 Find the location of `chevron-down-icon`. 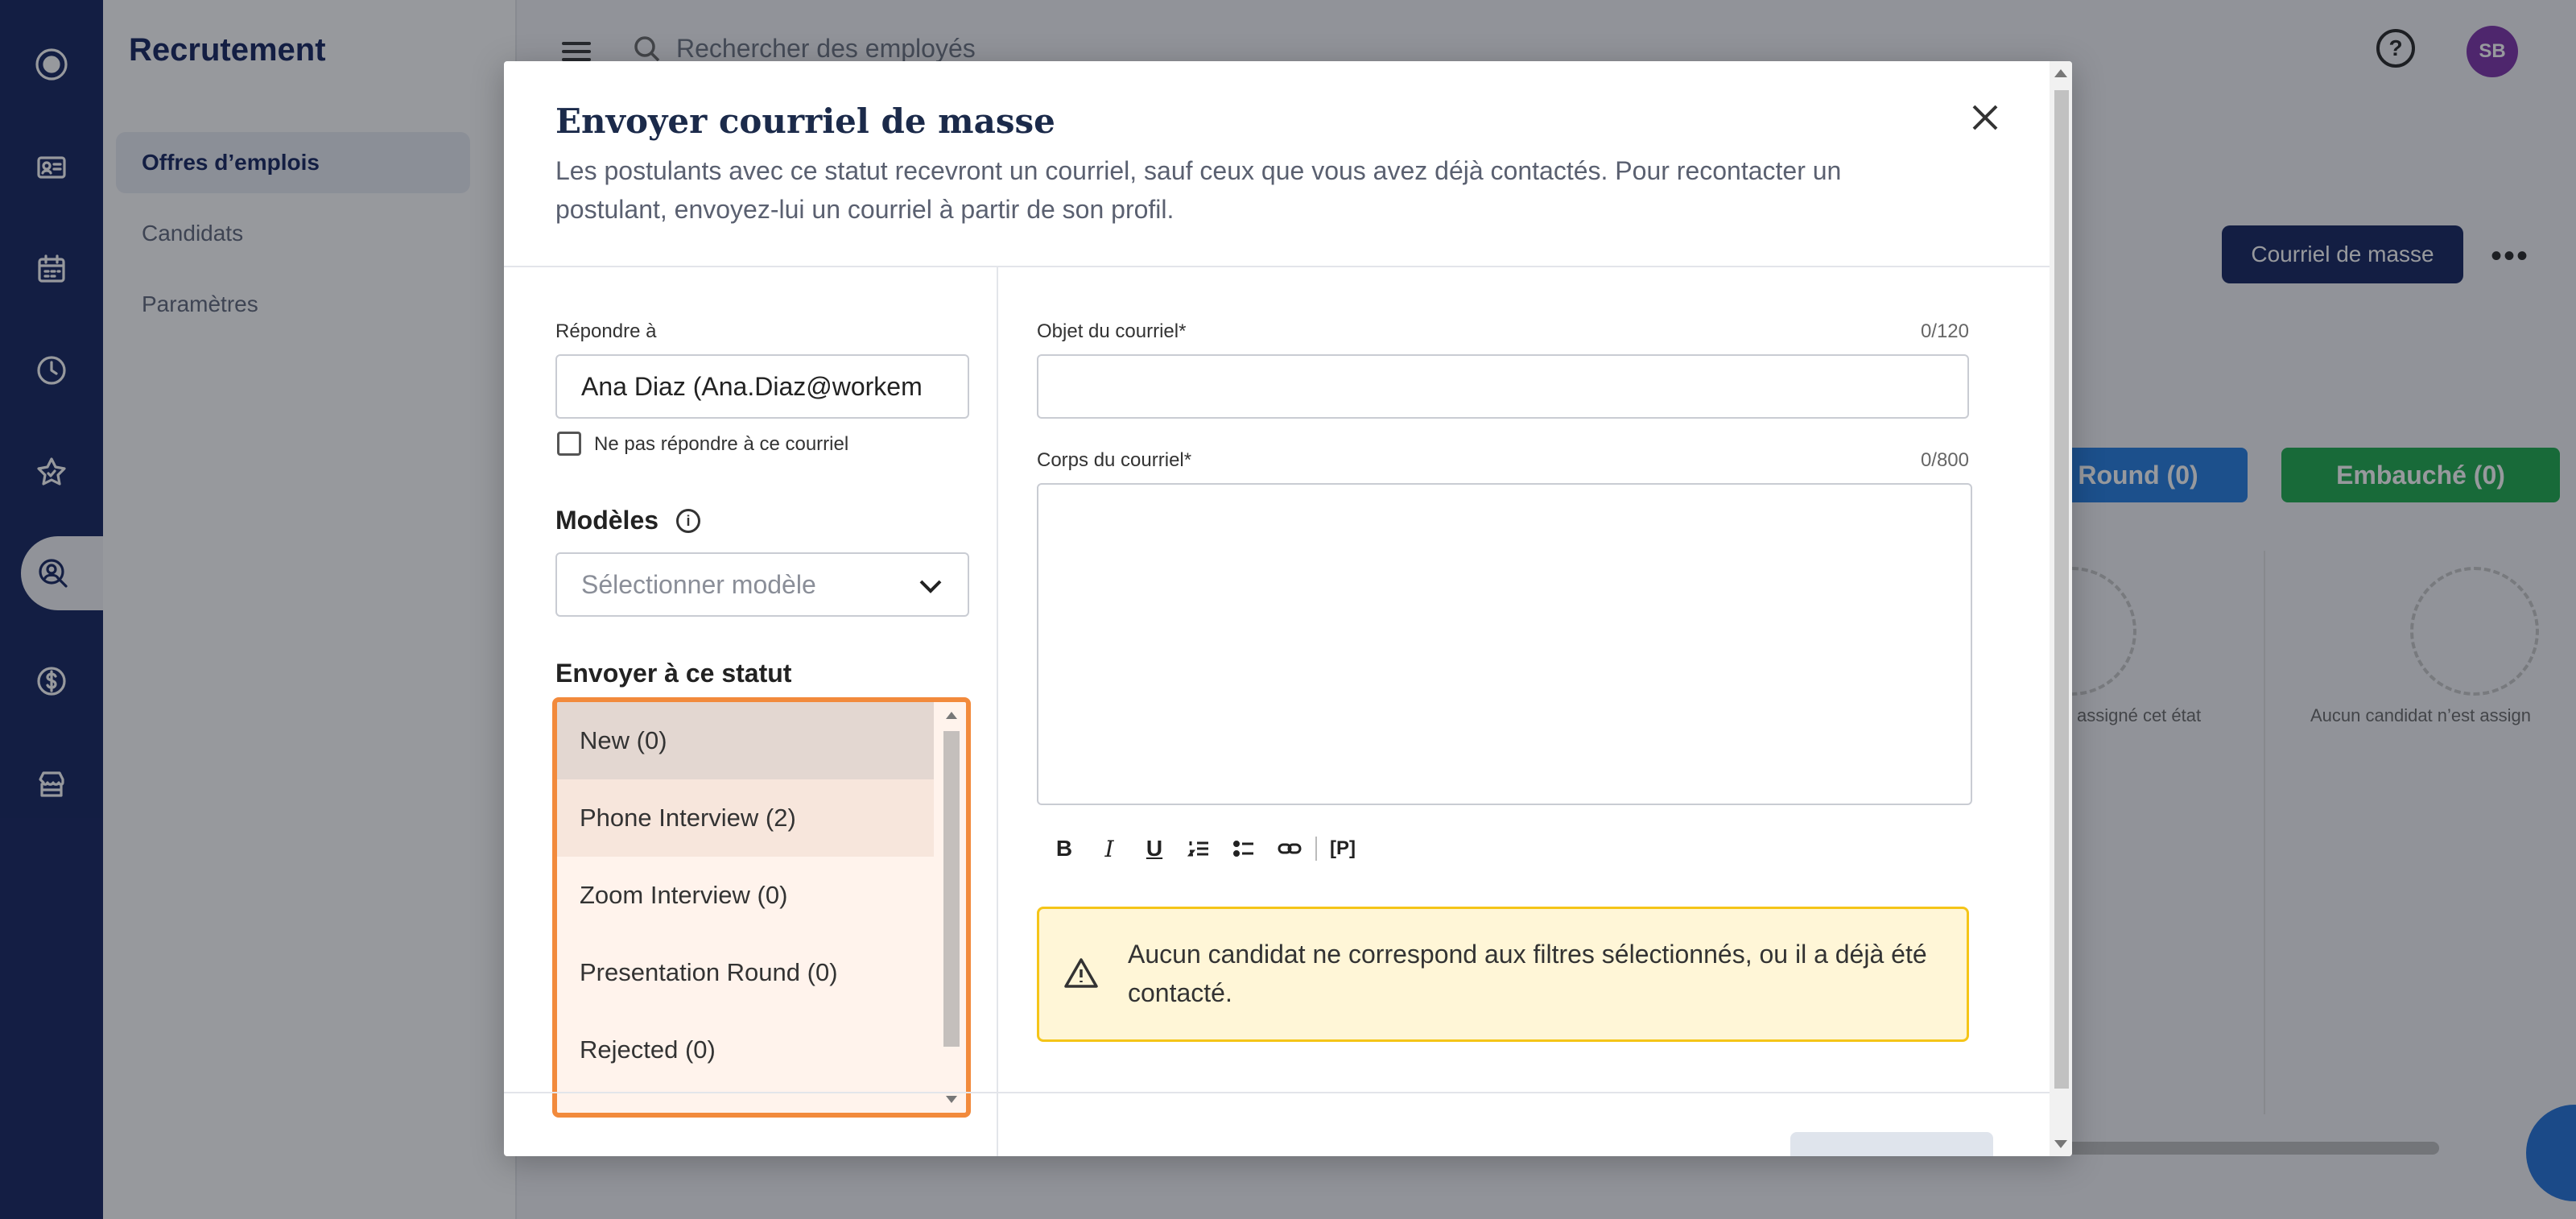

chevron-down-icon is located at coordinates (930, 586).